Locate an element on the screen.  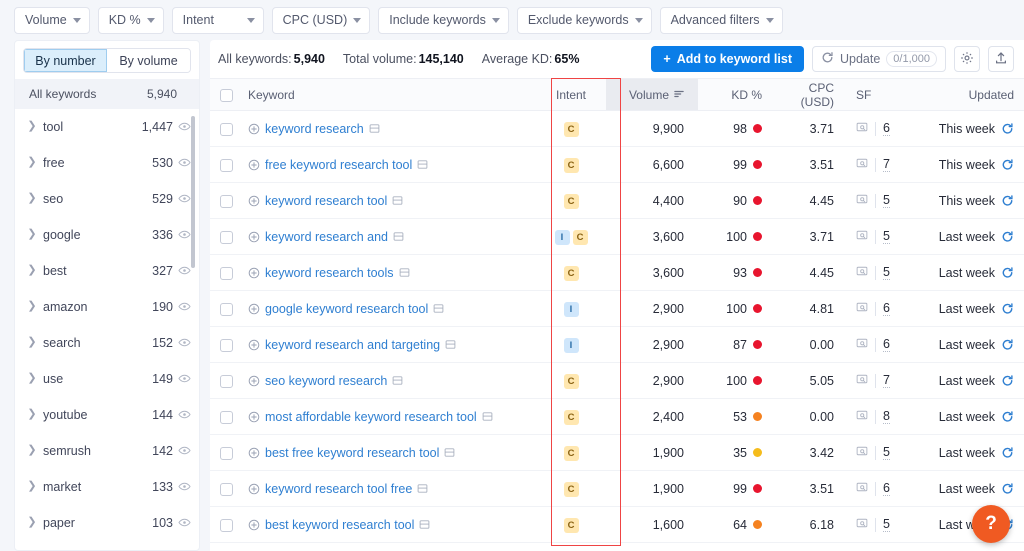
keyword-link: most affordable keyword research tool is located at coordinates (371, 417).